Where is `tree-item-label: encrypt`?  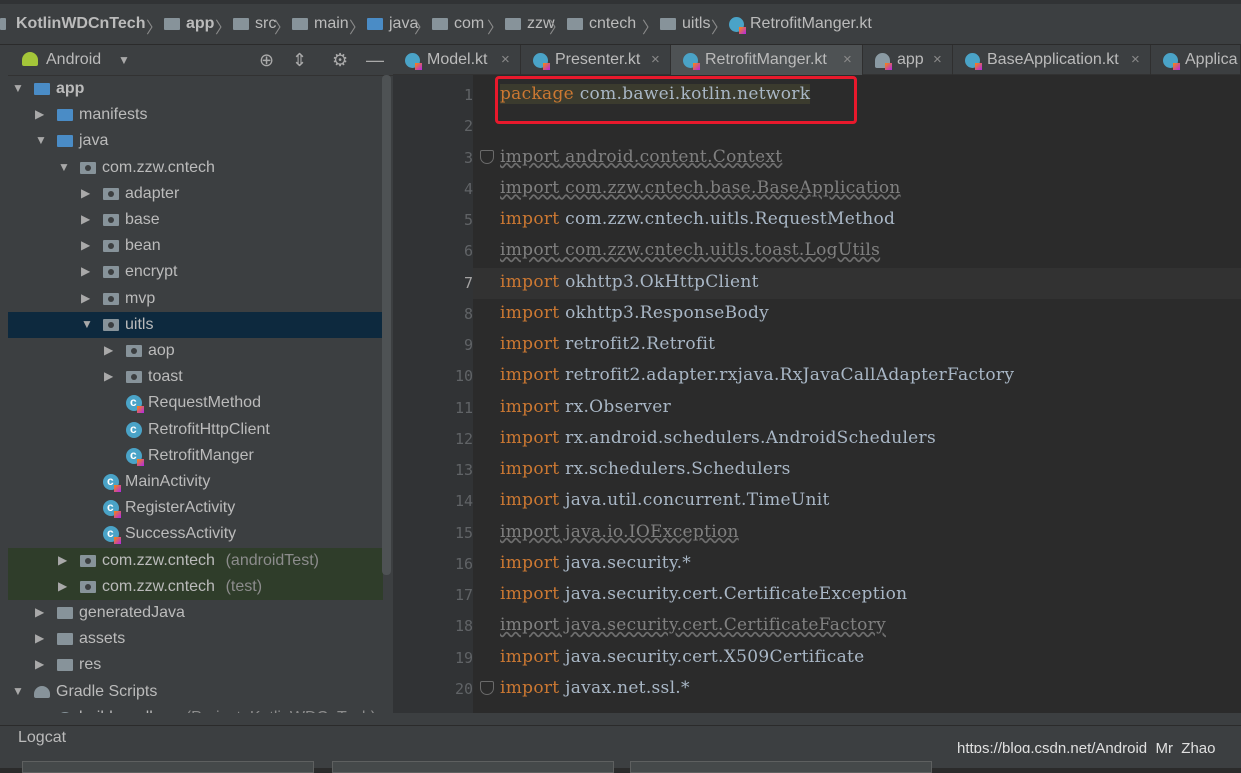 tree-item-label: encrypt is located at coordinates (151, 272).